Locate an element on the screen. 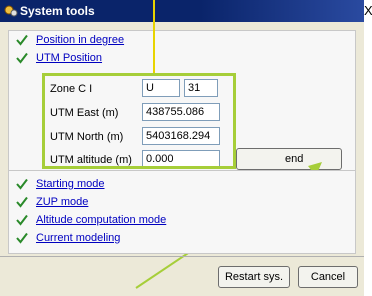 The width and height of the screenshot is (372, 296). link-utm-position: UTM Position is located at coordinates (69, 58).